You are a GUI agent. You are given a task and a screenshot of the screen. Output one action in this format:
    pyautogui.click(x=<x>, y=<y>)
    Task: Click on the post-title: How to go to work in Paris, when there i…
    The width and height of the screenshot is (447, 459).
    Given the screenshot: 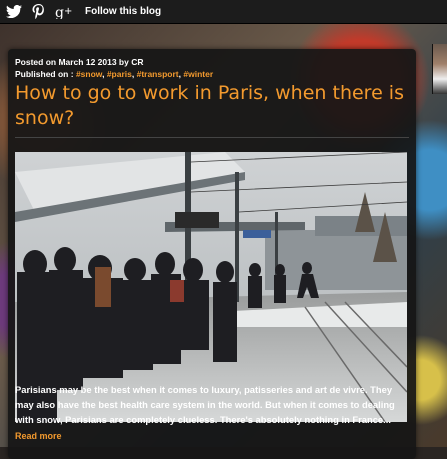 What is the action you would take?
    pyautogui.click(x=211, y=106)
    